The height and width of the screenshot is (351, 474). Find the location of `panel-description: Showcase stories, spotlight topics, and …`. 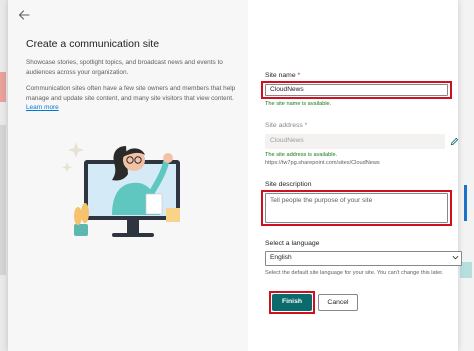

panel-description: Showcase stories, spotlight topics, and … is located at coordinates (124, 67).